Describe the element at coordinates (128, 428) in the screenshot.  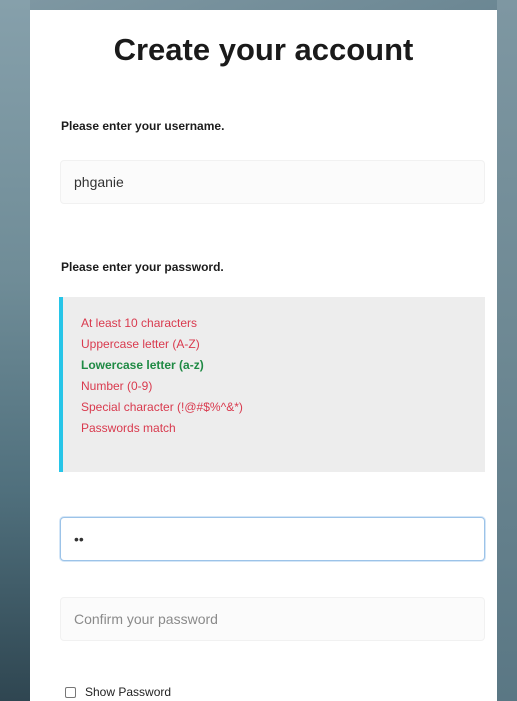
I see `requirement-passwords-match: Passwords match` at that location.